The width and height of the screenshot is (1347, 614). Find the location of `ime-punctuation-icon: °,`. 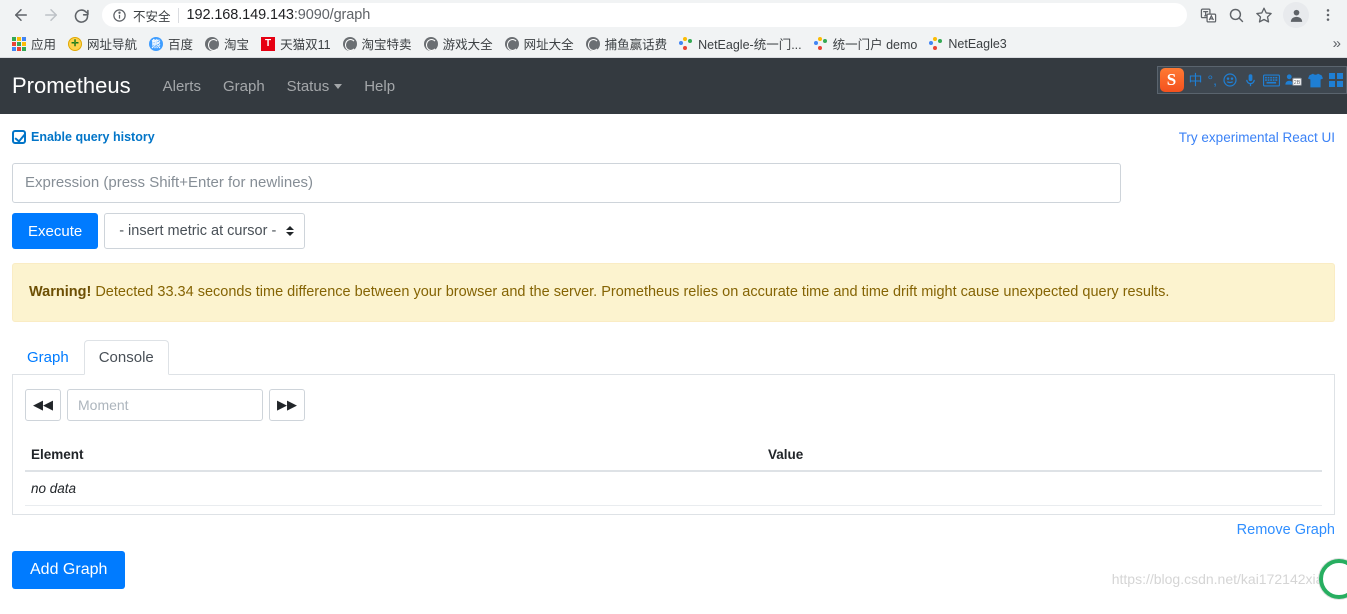

ime-punctuation-icon: °, is located at coordinates (1213, 80).